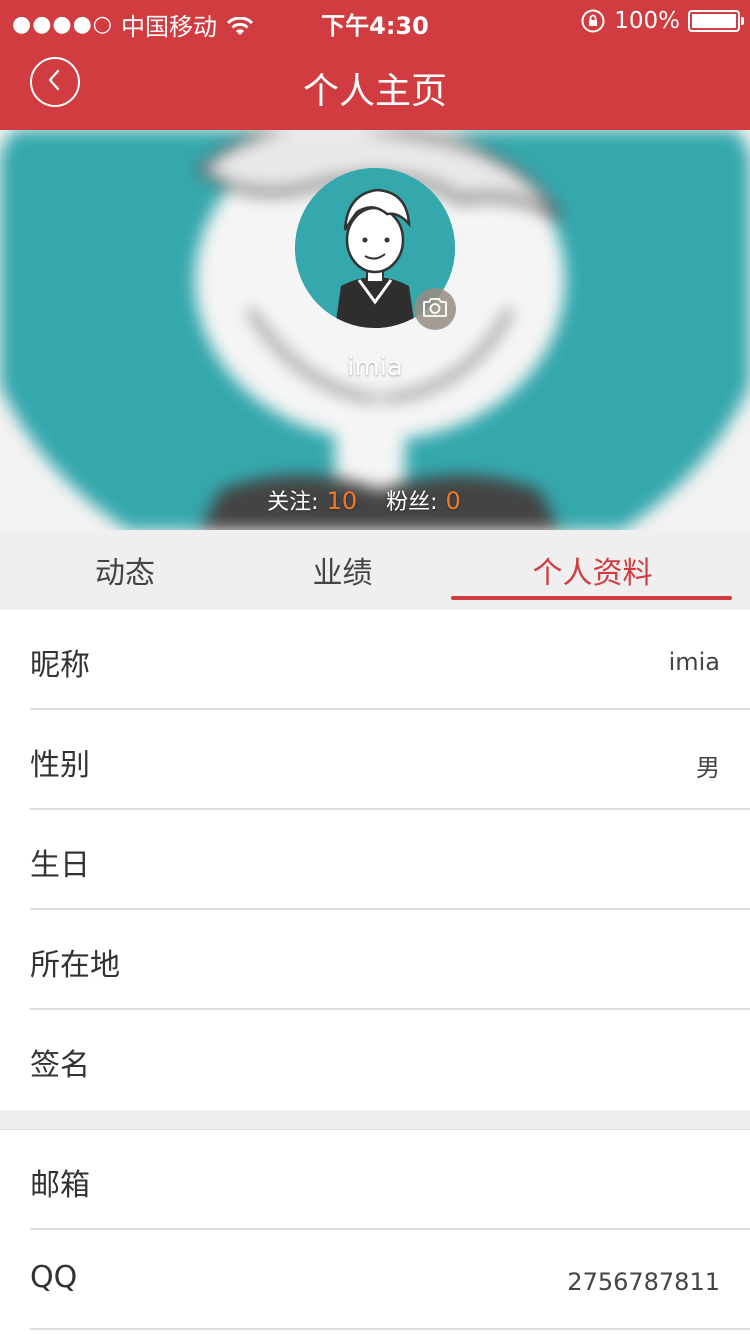  I want to click on field-value: 男, so click(708, 768).